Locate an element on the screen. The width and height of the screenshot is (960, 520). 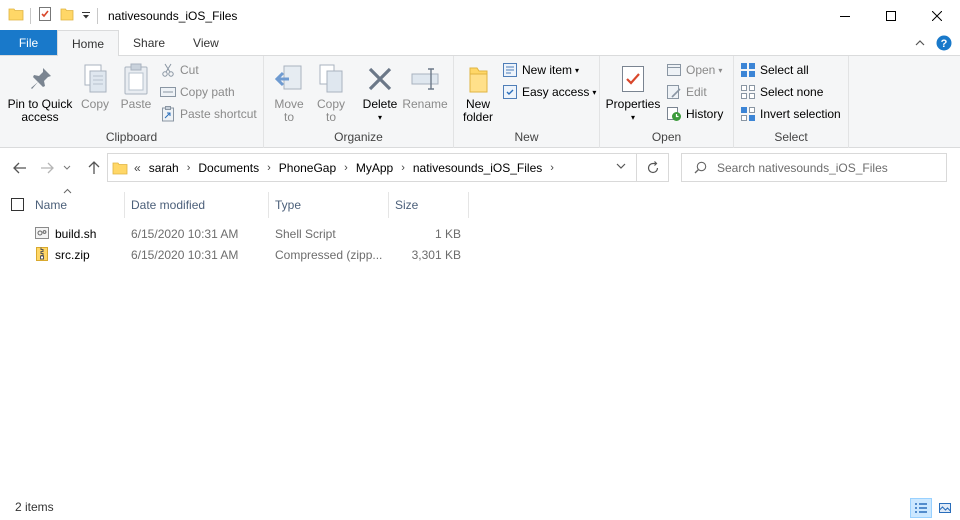
breadcrumb-phonegap: PhoneGap is located at coordinates (307, 168).